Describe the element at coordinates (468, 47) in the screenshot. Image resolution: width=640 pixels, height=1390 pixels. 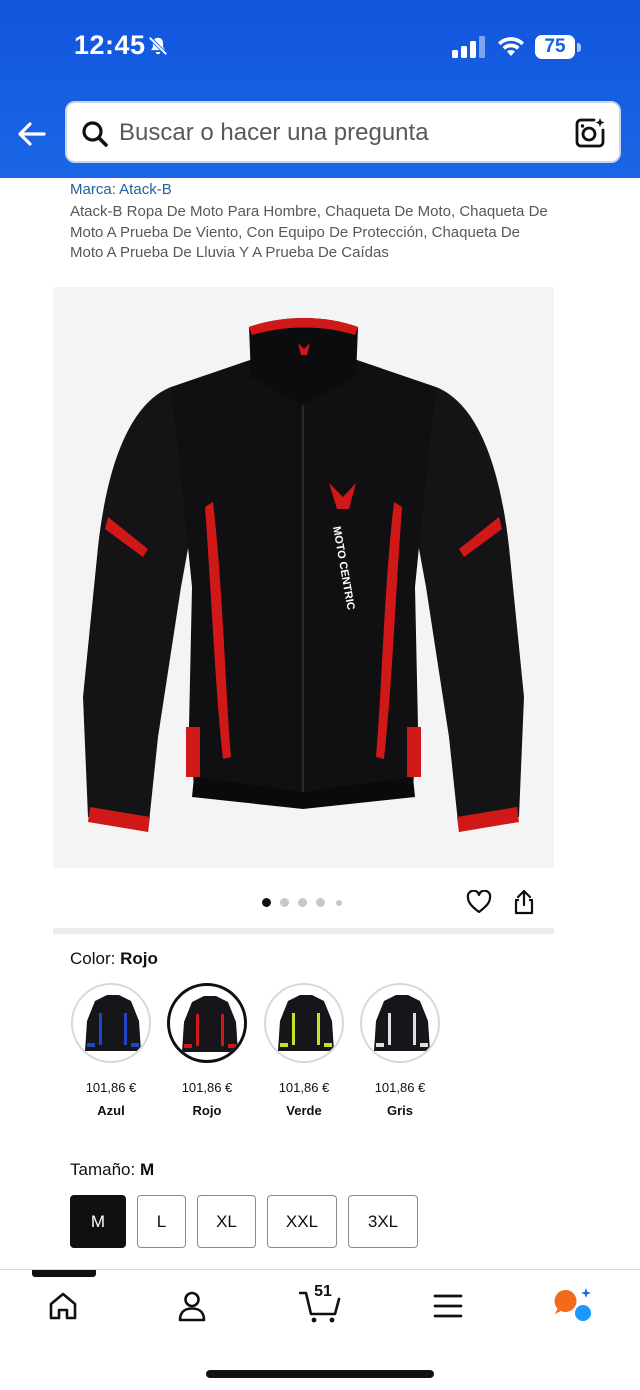
I see `cellular-signal-icon` at that location.